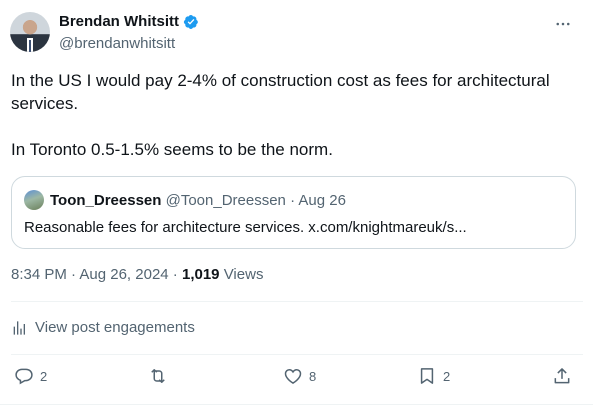  I want to click on verified-badge-icon, so click(190, 21).